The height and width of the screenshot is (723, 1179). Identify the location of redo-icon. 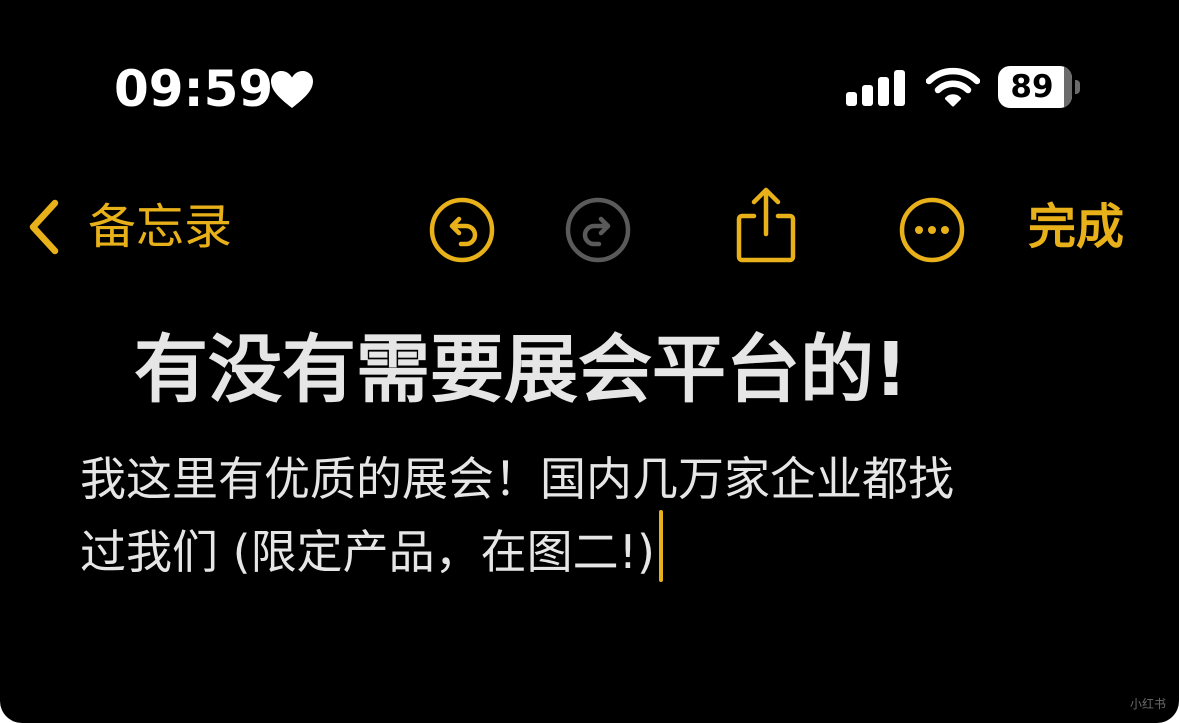
(598, 230).